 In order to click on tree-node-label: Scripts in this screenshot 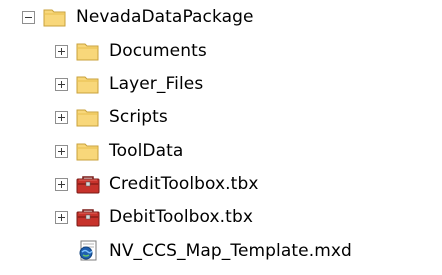, I will do `click(138, 117)`.